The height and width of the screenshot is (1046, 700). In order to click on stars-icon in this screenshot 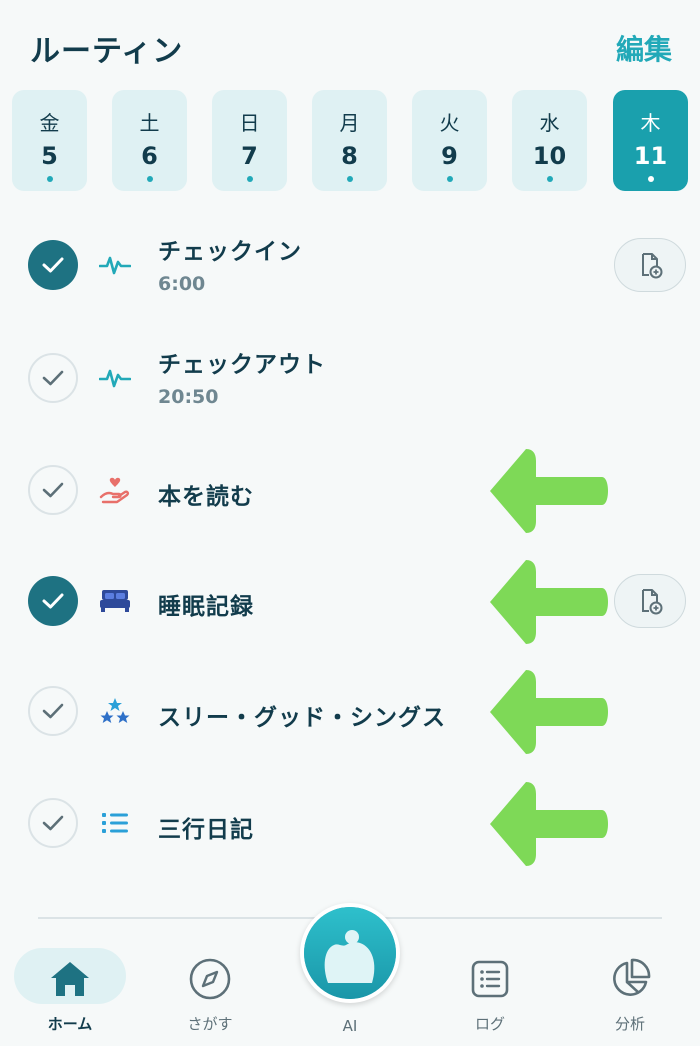, I will do `click(115, 711)`.